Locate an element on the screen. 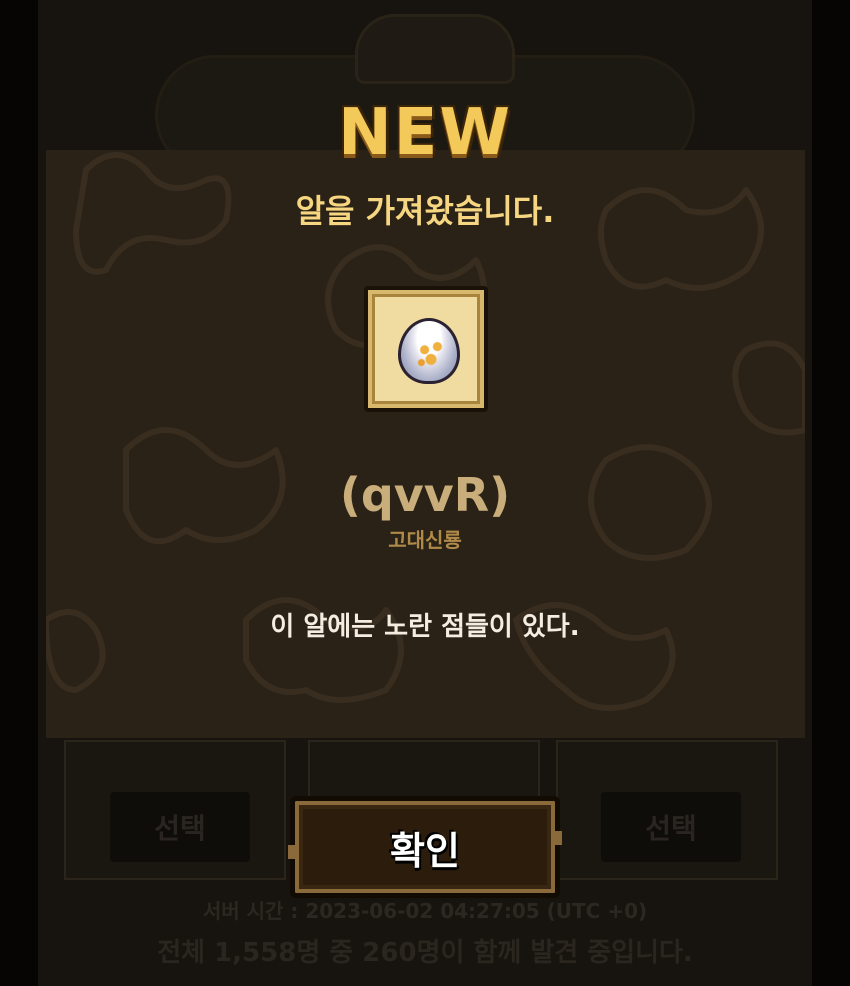 This screenshot has height=986, width=850. background-bow-decoration is located at coordinates (435, 49).